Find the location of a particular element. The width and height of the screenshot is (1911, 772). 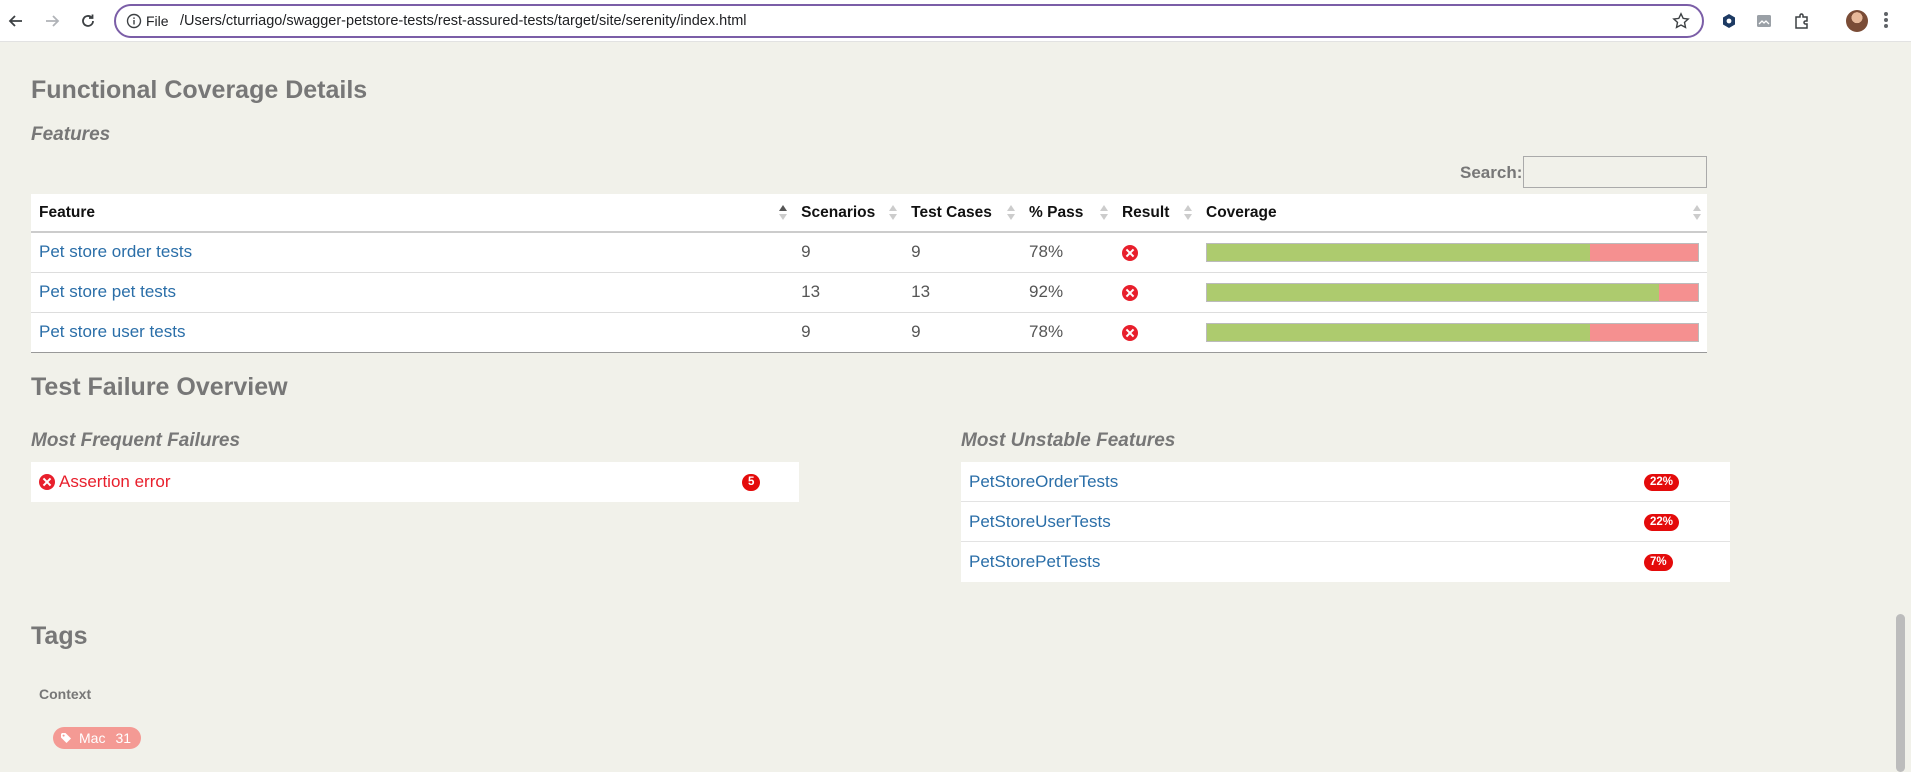

reload-button is located at coordinates (88, 21).